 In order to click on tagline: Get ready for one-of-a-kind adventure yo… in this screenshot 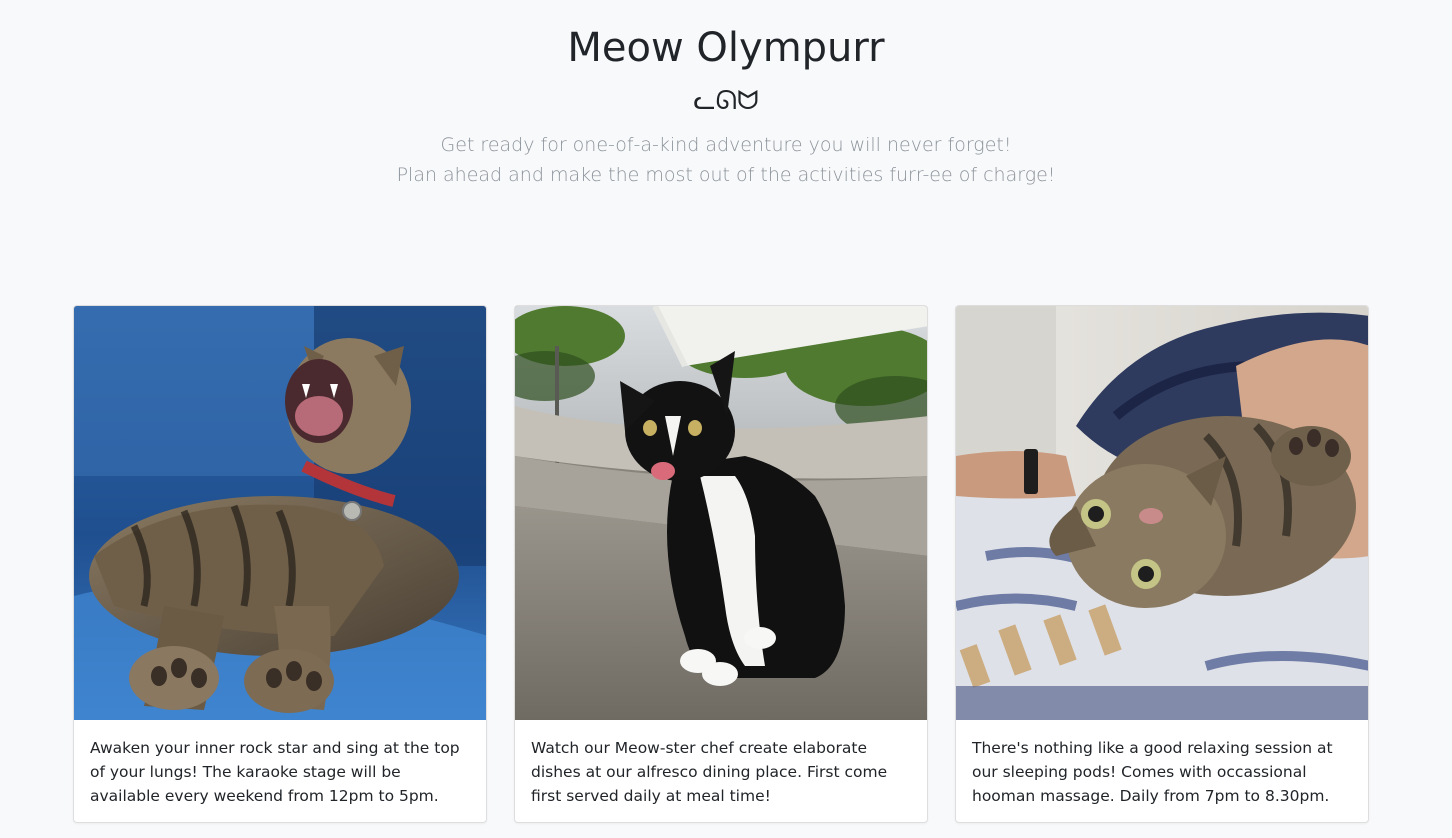, I will do `click(726, 160)`.